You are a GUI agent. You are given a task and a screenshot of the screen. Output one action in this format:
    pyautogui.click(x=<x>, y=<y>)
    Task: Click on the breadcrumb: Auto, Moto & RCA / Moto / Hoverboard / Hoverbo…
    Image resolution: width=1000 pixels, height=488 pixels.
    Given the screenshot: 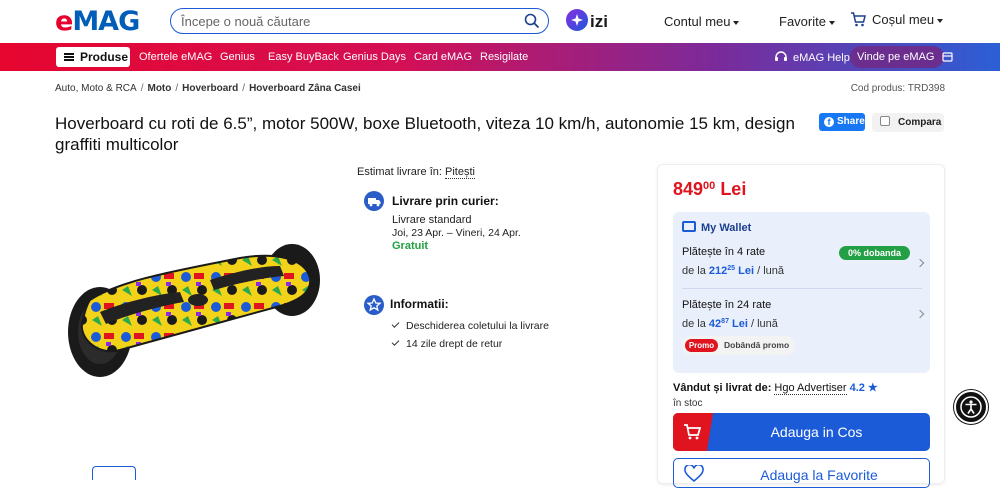 What is the action you would take?
    pyautogui.click(x=208, y=88)
    